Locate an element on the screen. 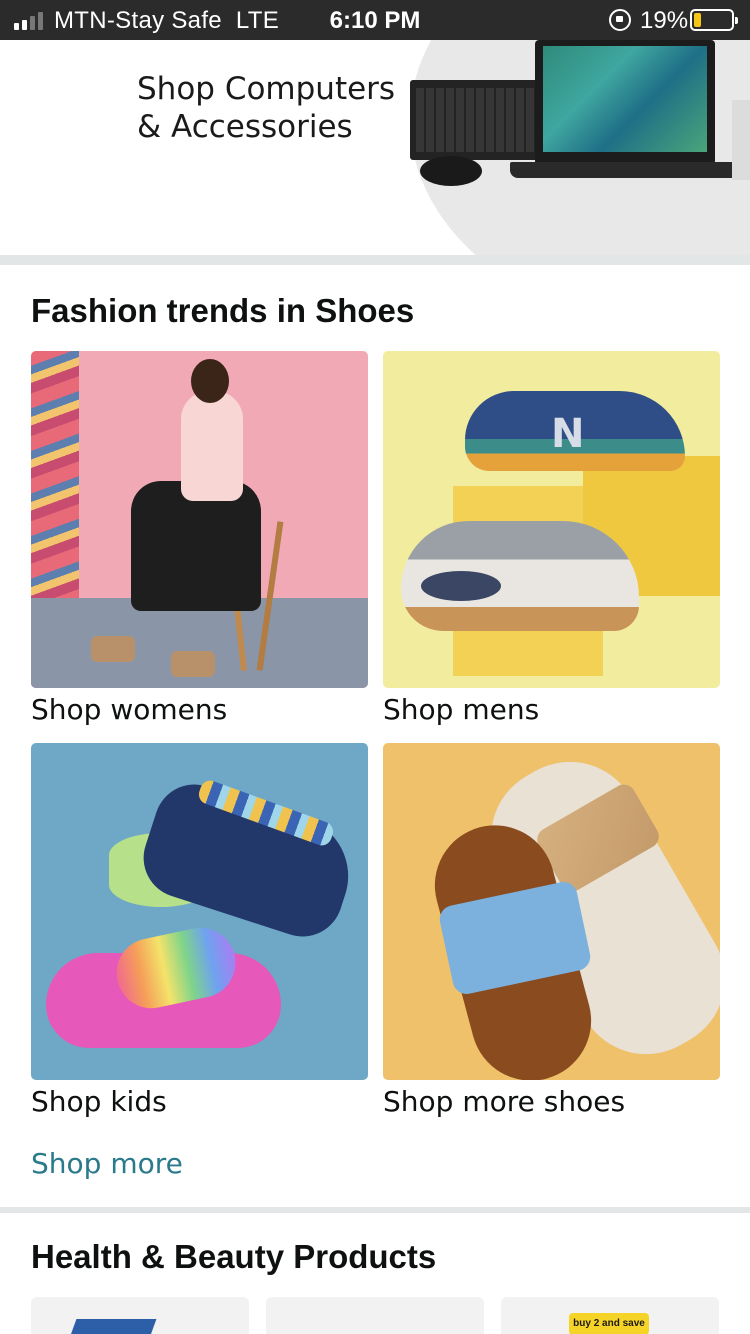  shop-more-shoes-card: Shop more shoes is located at coordinates (551, 930).